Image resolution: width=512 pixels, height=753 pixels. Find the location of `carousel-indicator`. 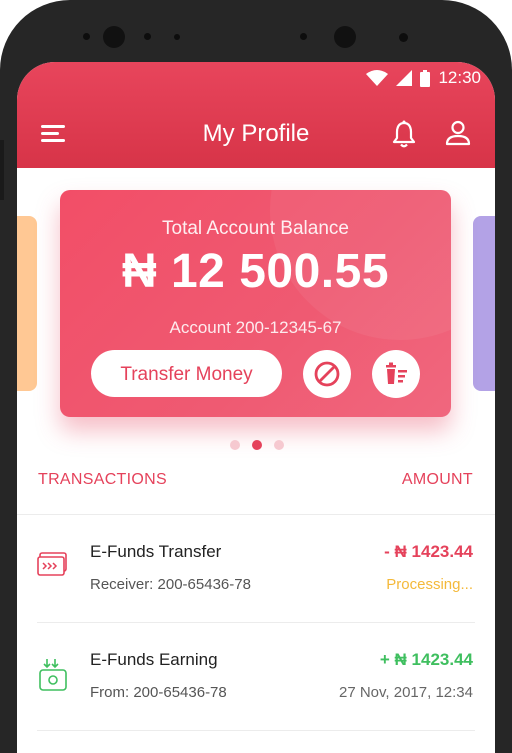

carousel-indicator is located at coordinates (257, 445).